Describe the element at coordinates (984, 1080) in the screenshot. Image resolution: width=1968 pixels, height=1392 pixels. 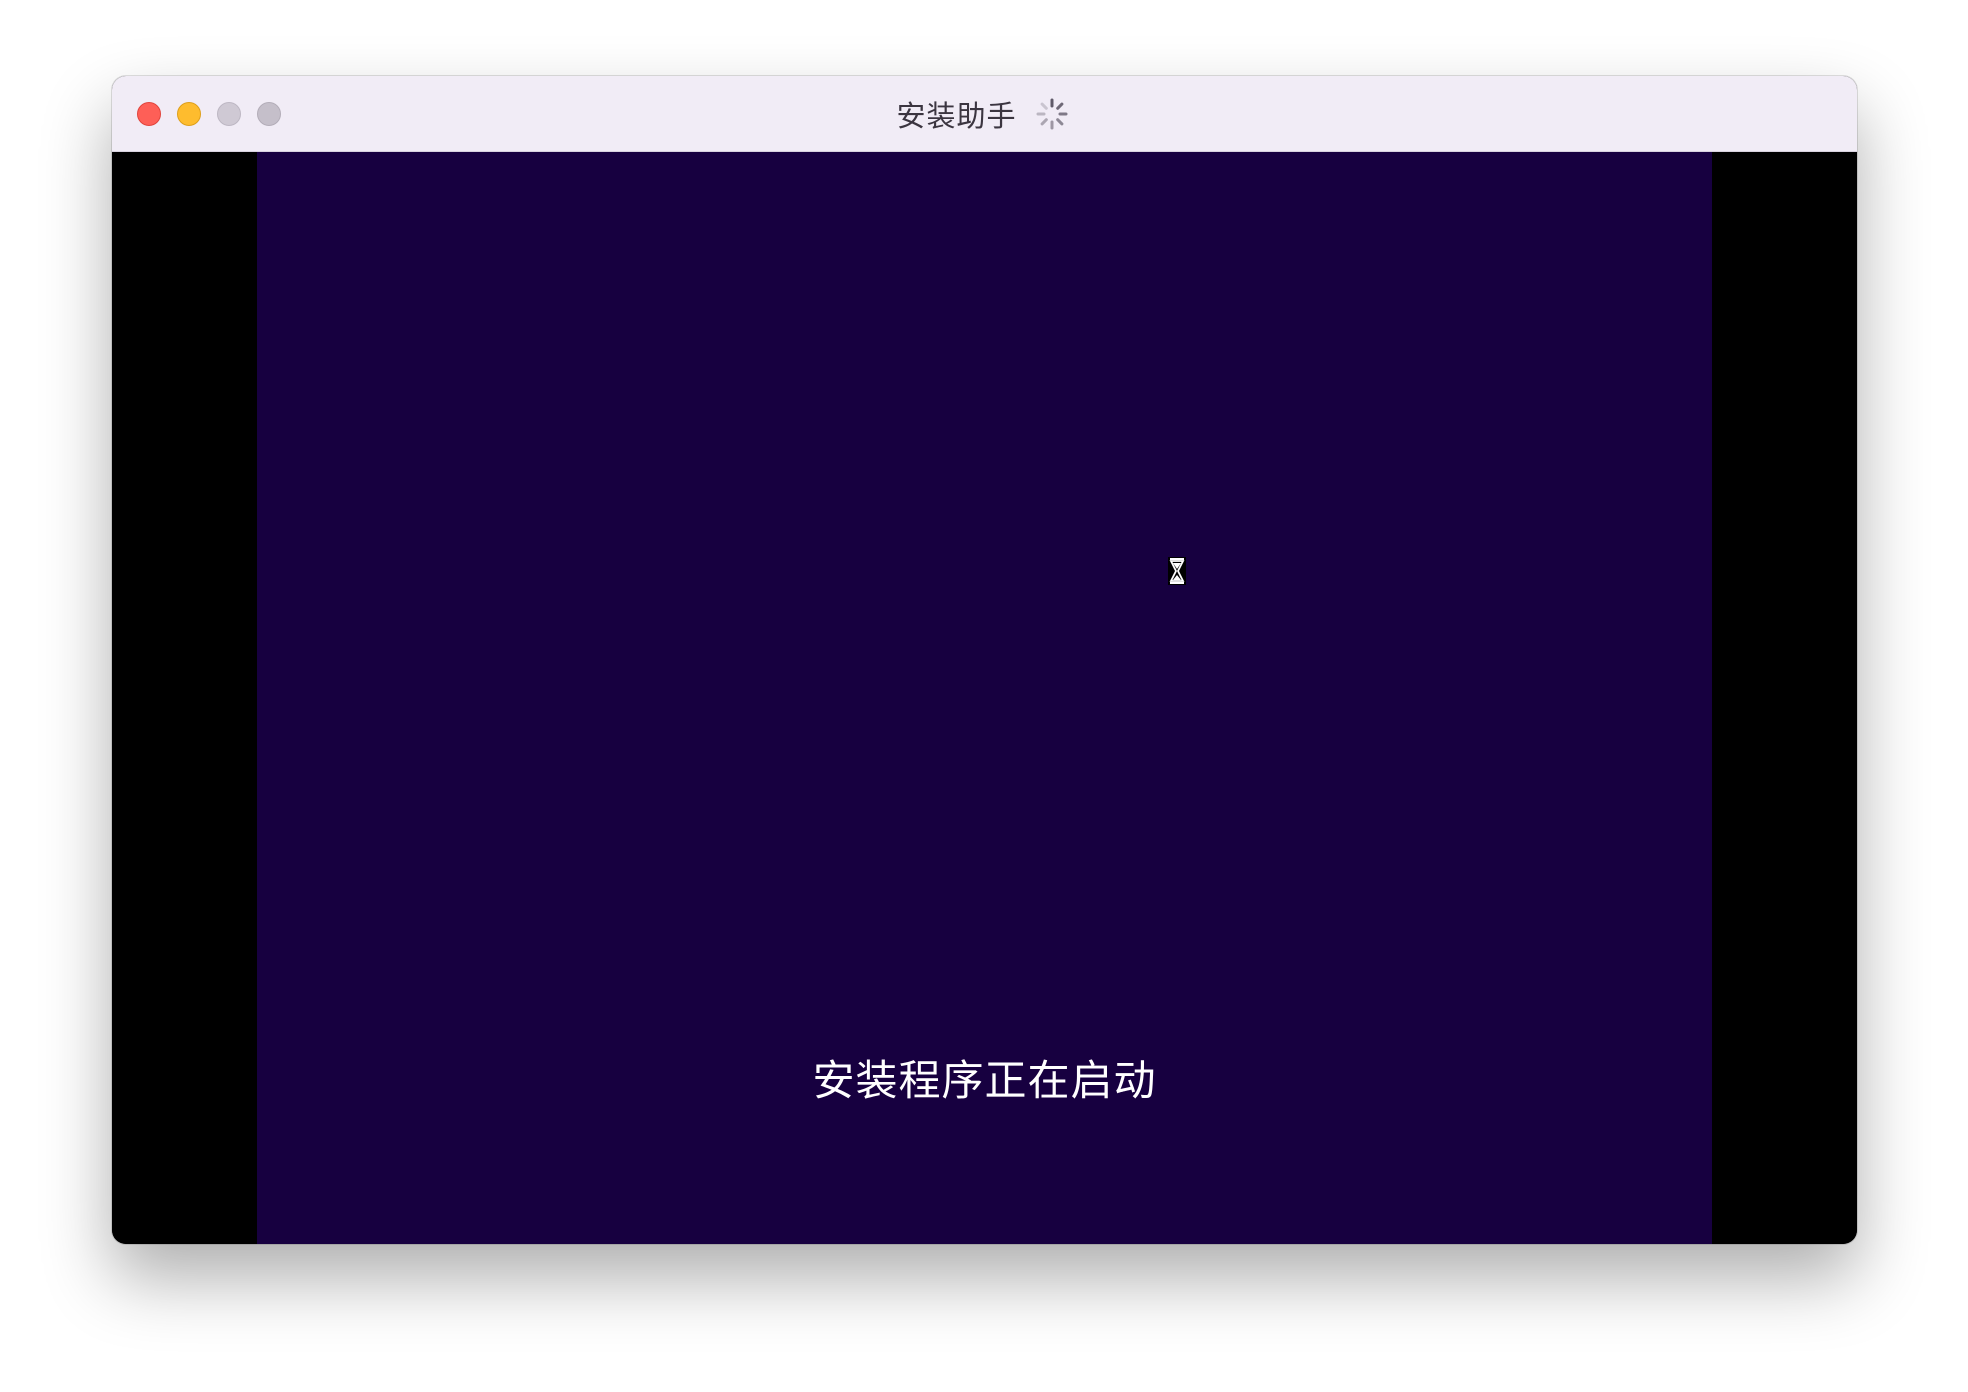
I see `setup-status-text: 安装程序正在启动` at that location.